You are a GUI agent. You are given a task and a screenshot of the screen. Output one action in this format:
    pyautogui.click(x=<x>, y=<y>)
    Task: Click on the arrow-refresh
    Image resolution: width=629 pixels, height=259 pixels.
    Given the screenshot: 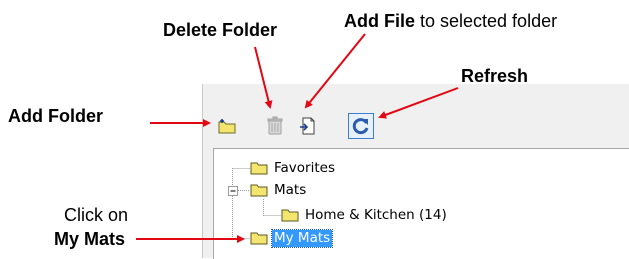 What is the action you would take?
    pyautogui.click(x=418, y=103)
    